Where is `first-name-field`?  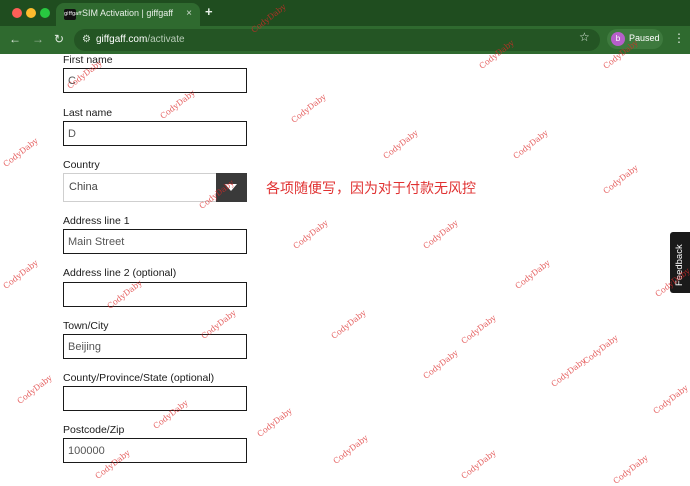
first-name-field is located at coordinates (155, 80).